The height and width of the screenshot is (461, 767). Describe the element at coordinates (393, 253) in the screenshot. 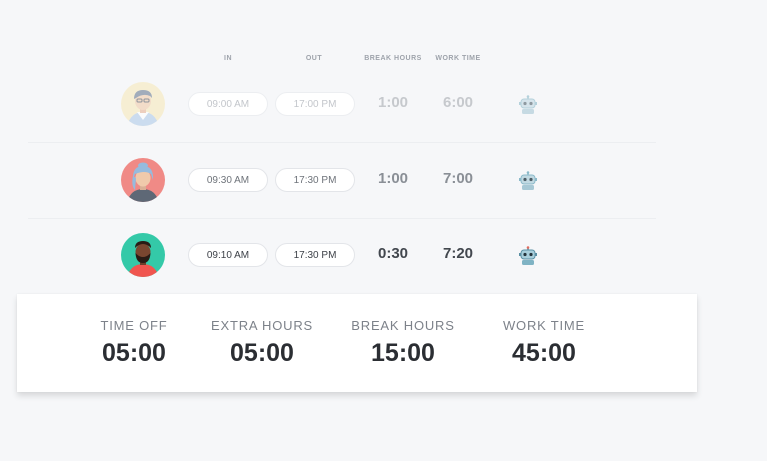

I see `break-hours-value: 0:30` at that location.